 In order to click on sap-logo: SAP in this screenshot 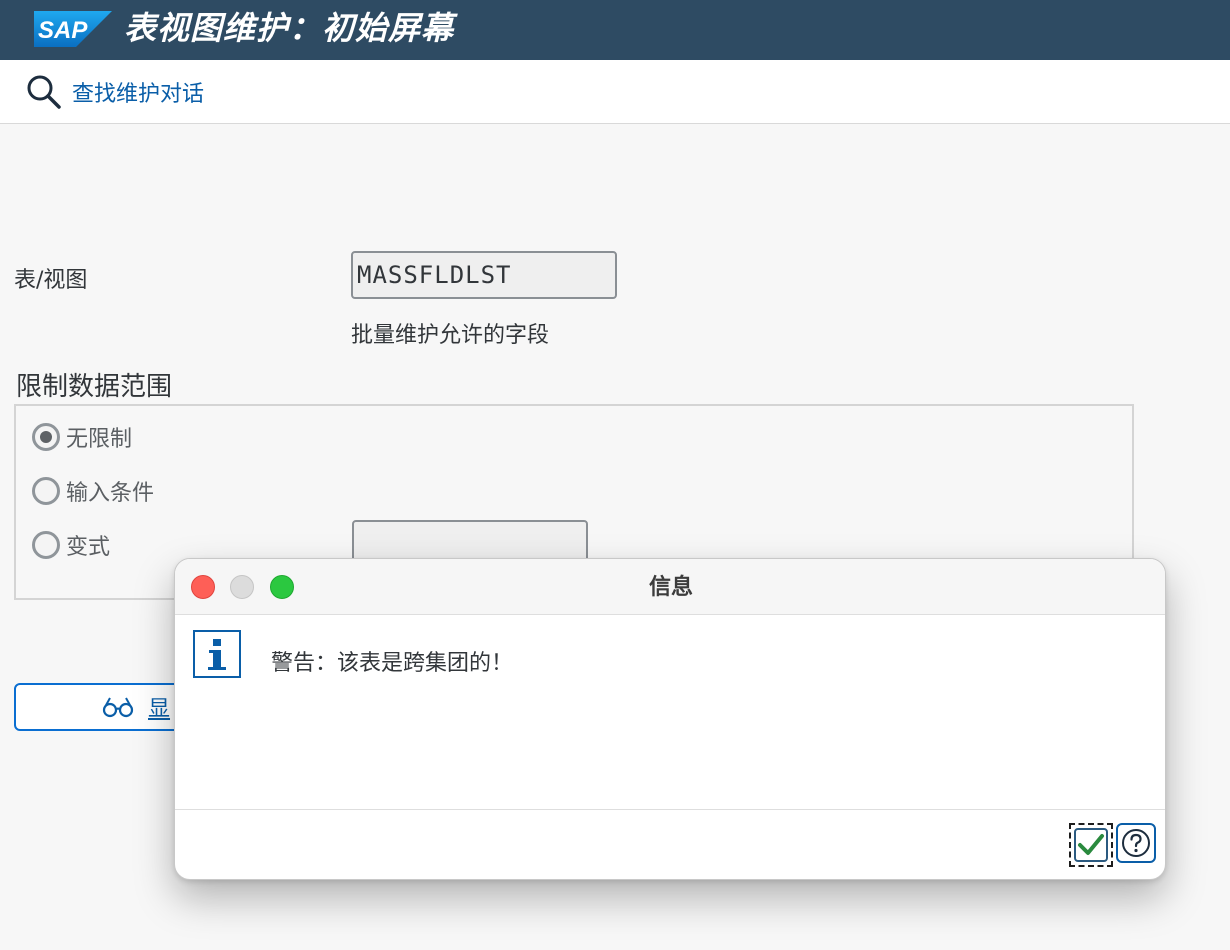, I will do `click(73, 29)`.